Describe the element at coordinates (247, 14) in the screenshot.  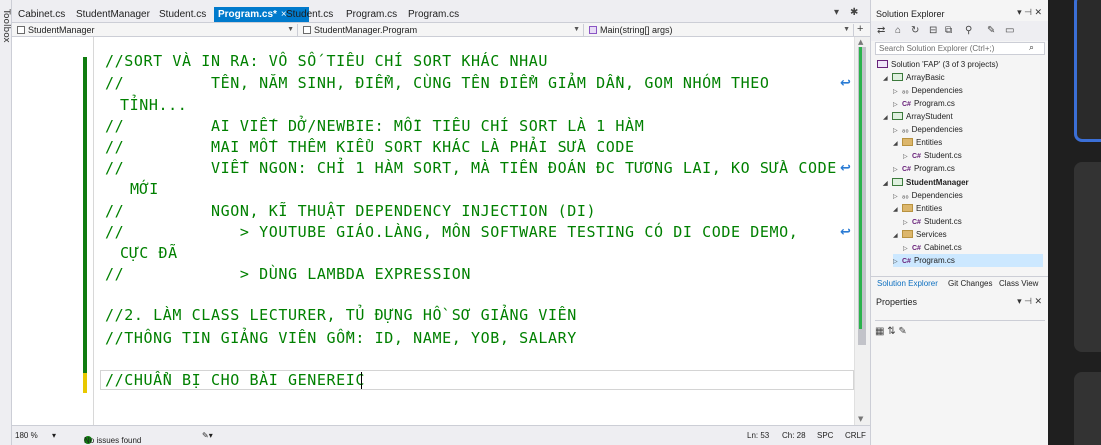
I see `tab-label: Program.cs*` at that location.